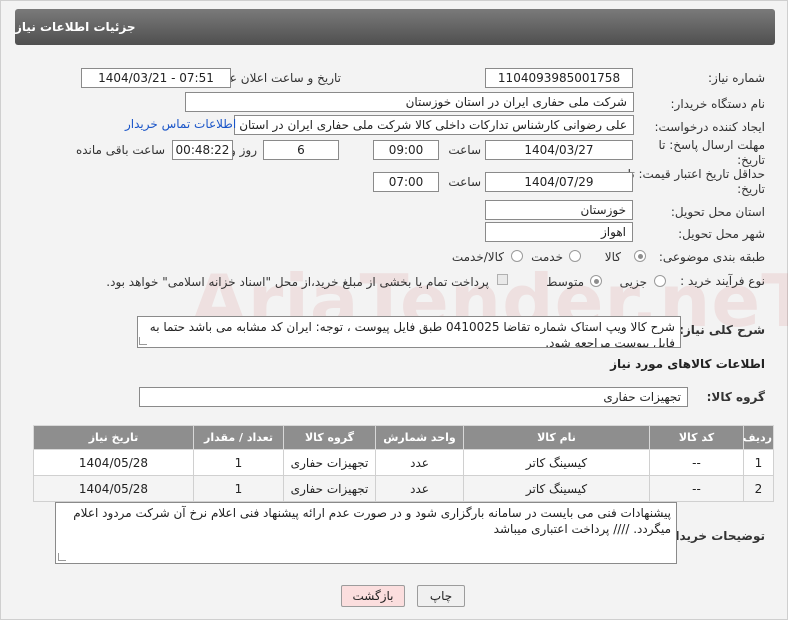  I want to click on process-medium-radio, so click(596, 281).